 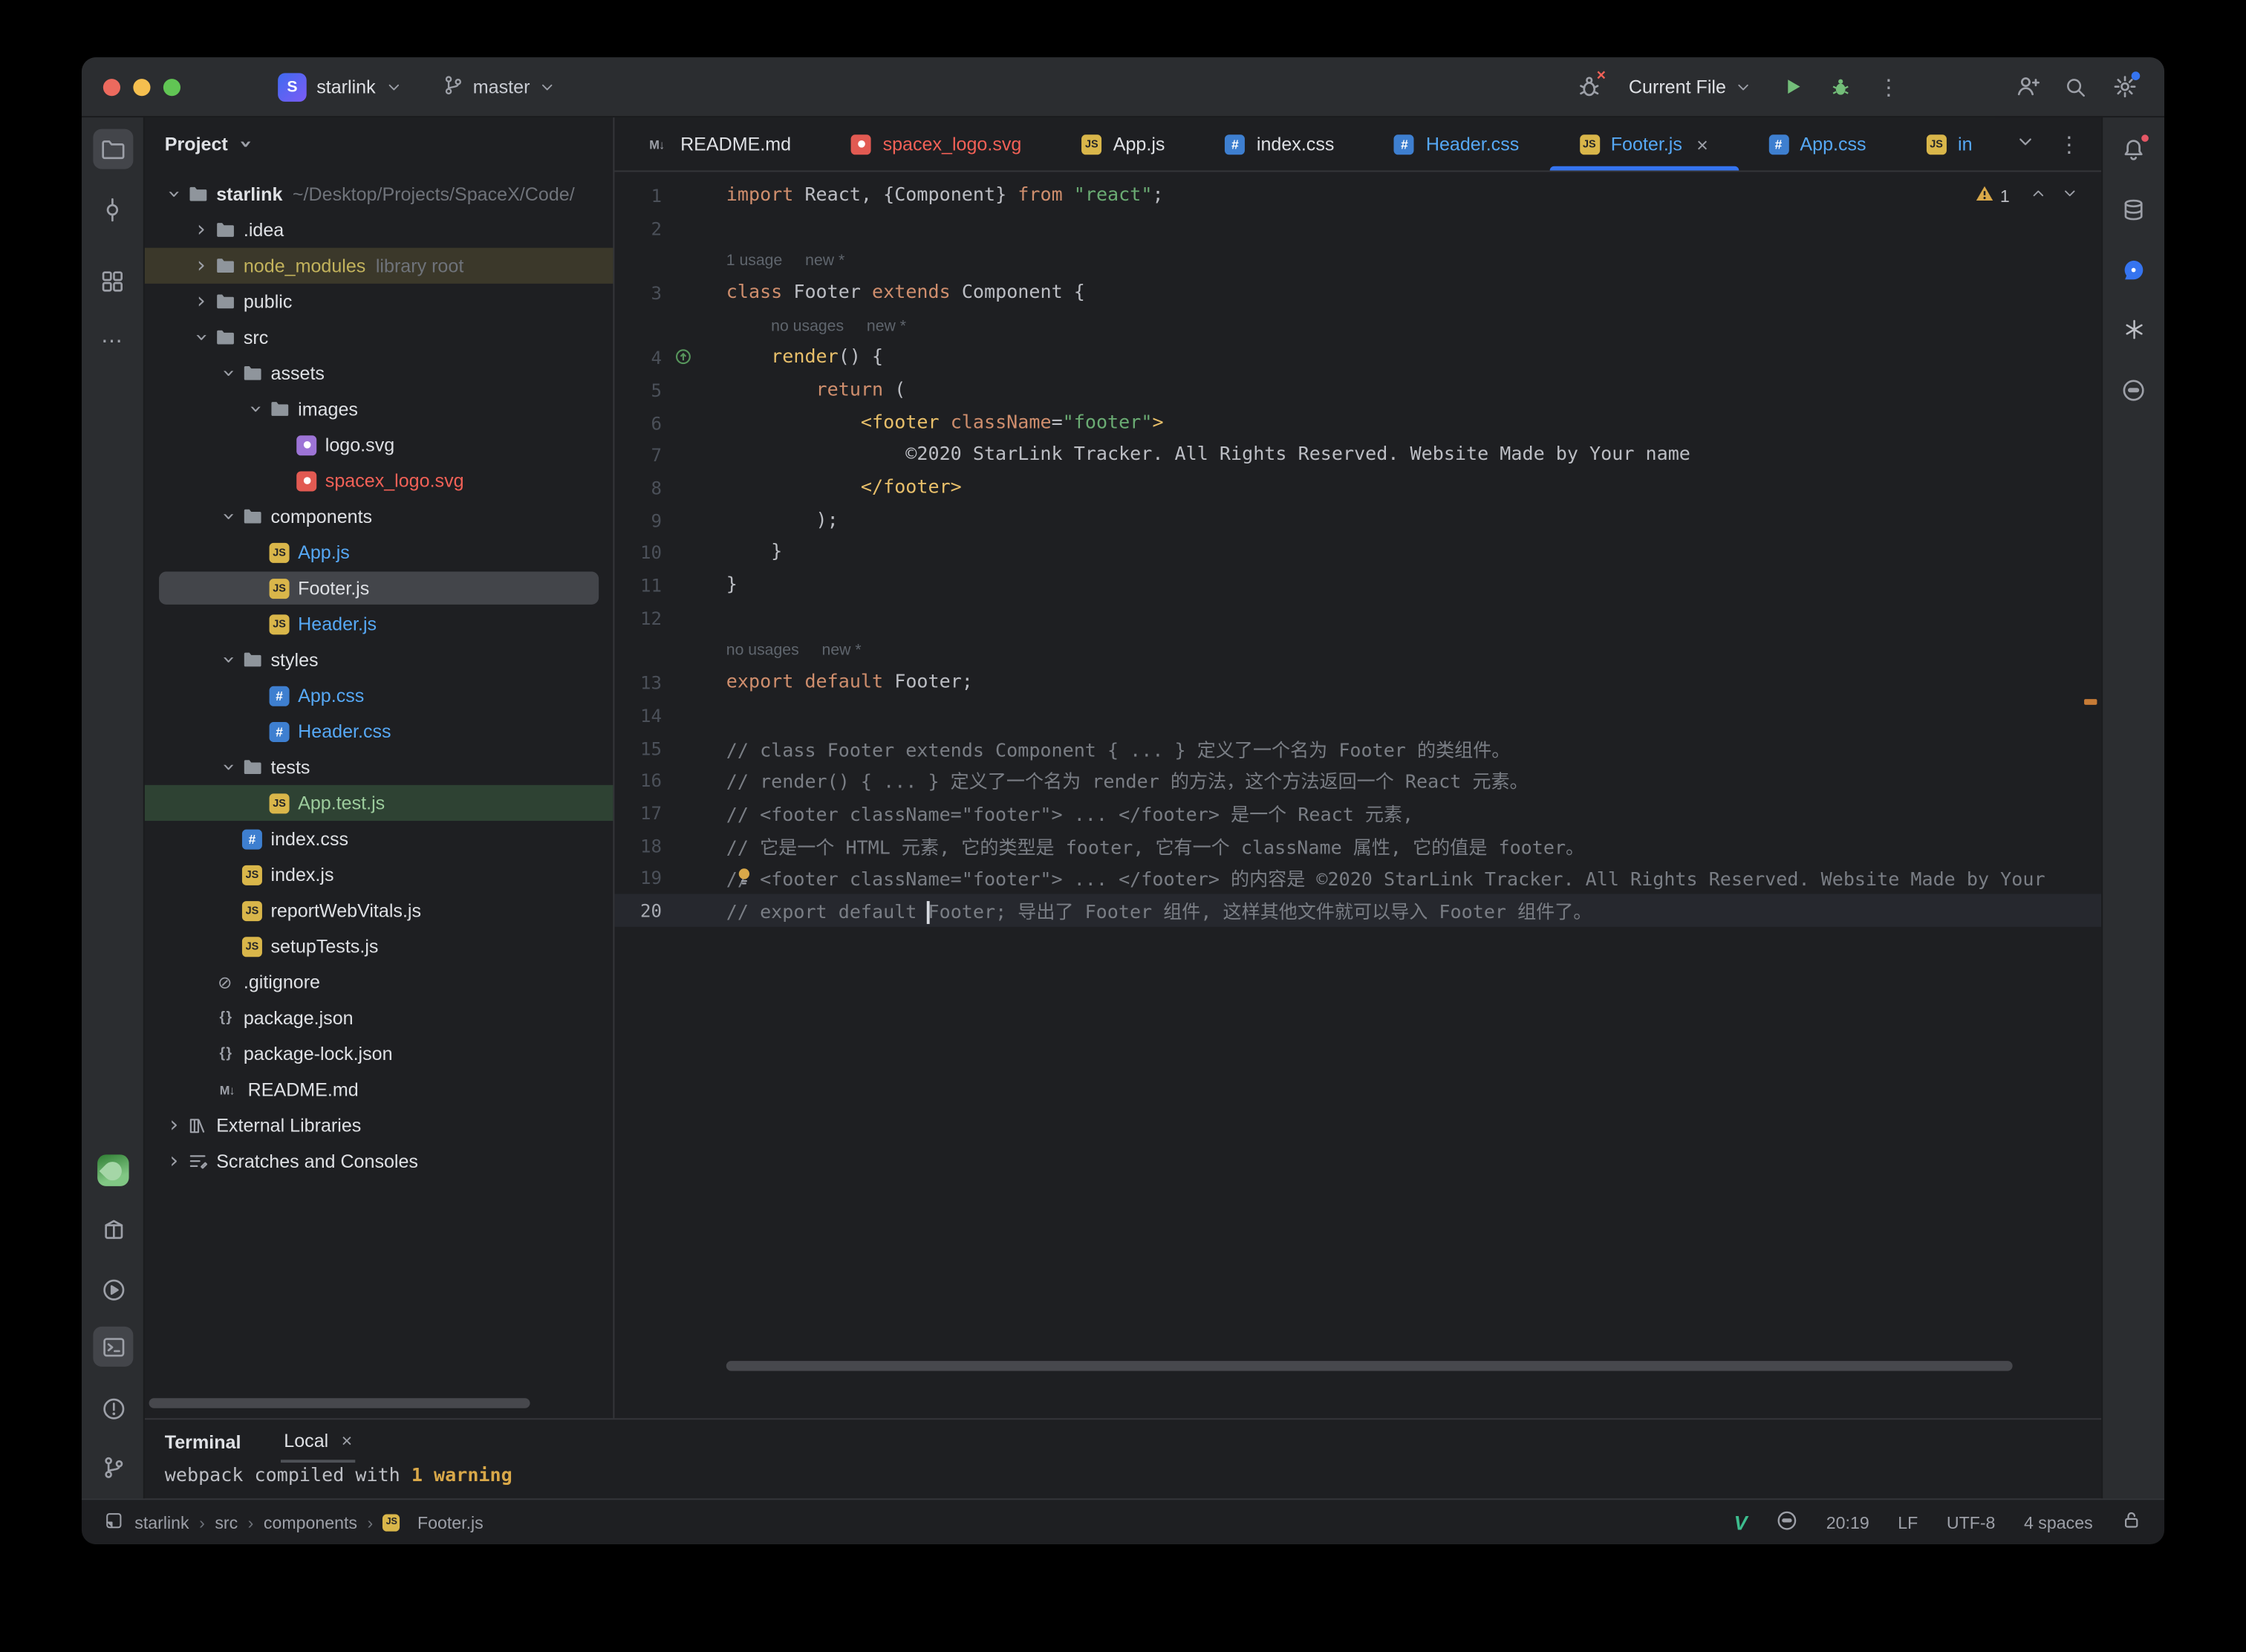 What do you see at coordinates (112, 281) in the screenshot?
I see `structure-tool-icon` at bounding box center [112, 281].